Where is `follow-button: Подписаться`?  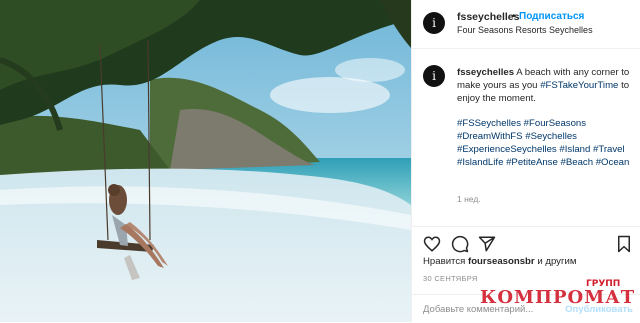 follow-button: Подписаться is located at coordinates (551, 16).